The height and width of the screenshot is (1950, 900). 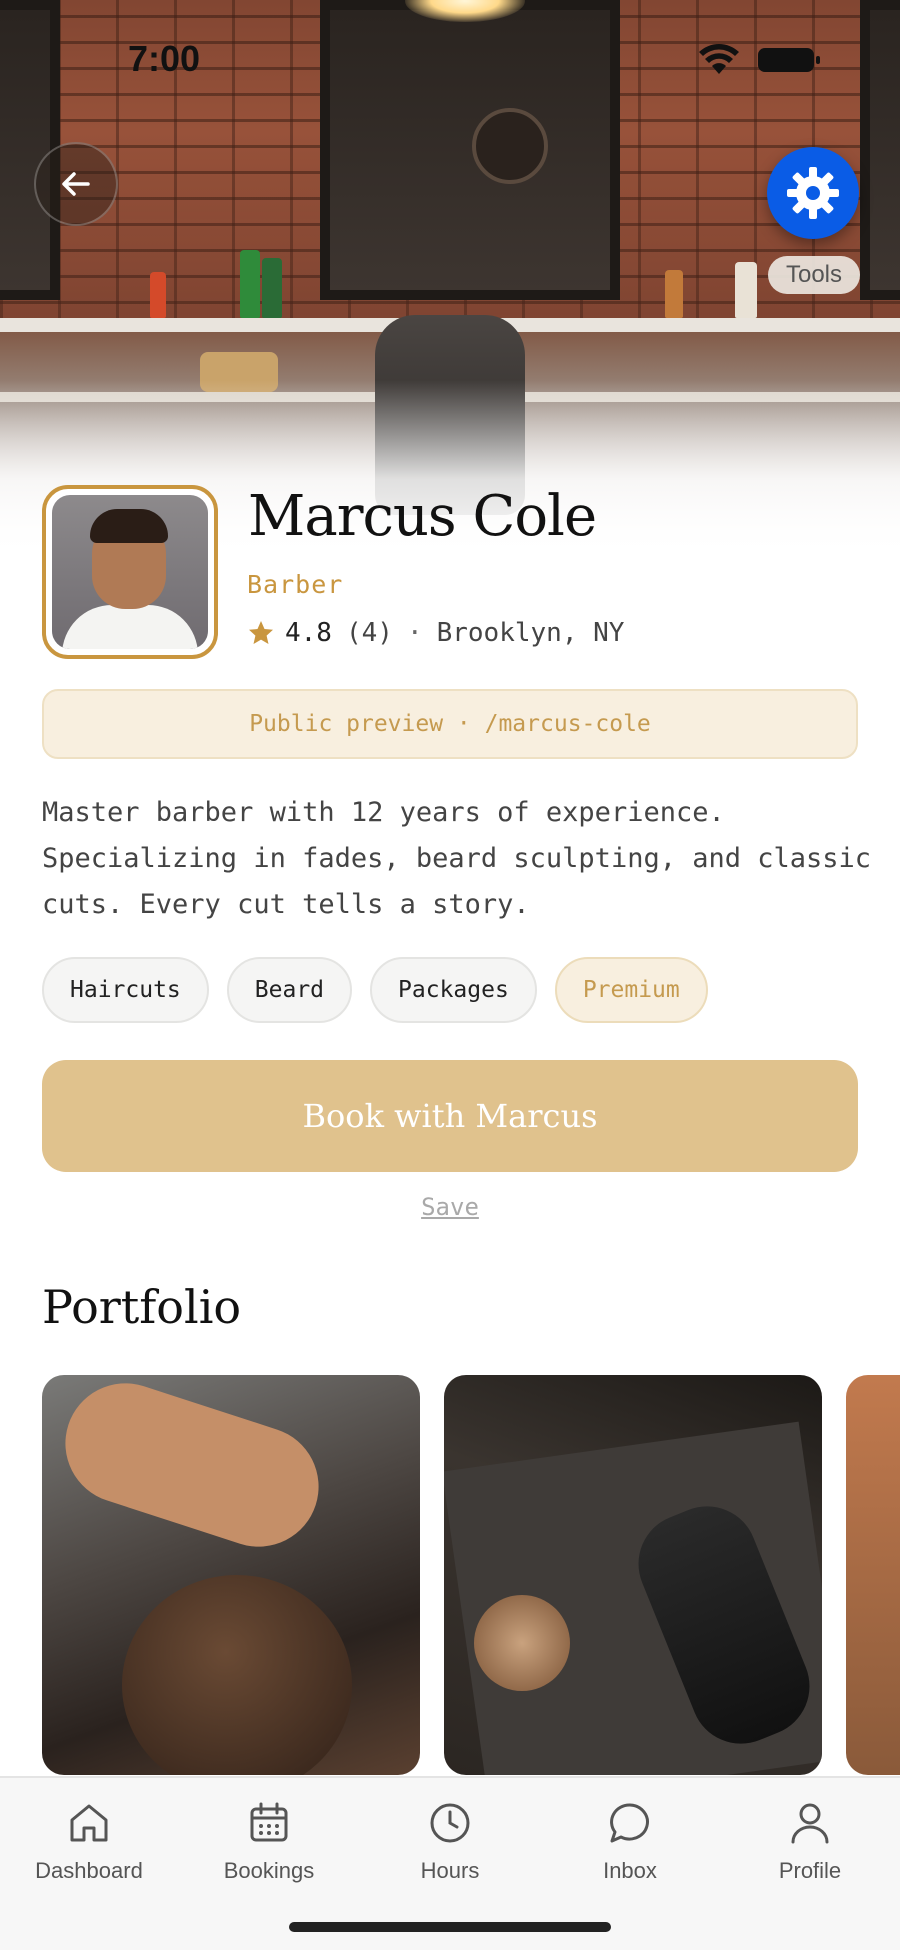 What do you see at coordinates (630, 1870) in the screenshot?
I see `tab-label: Inbox` at bounding box center [630, 1870].